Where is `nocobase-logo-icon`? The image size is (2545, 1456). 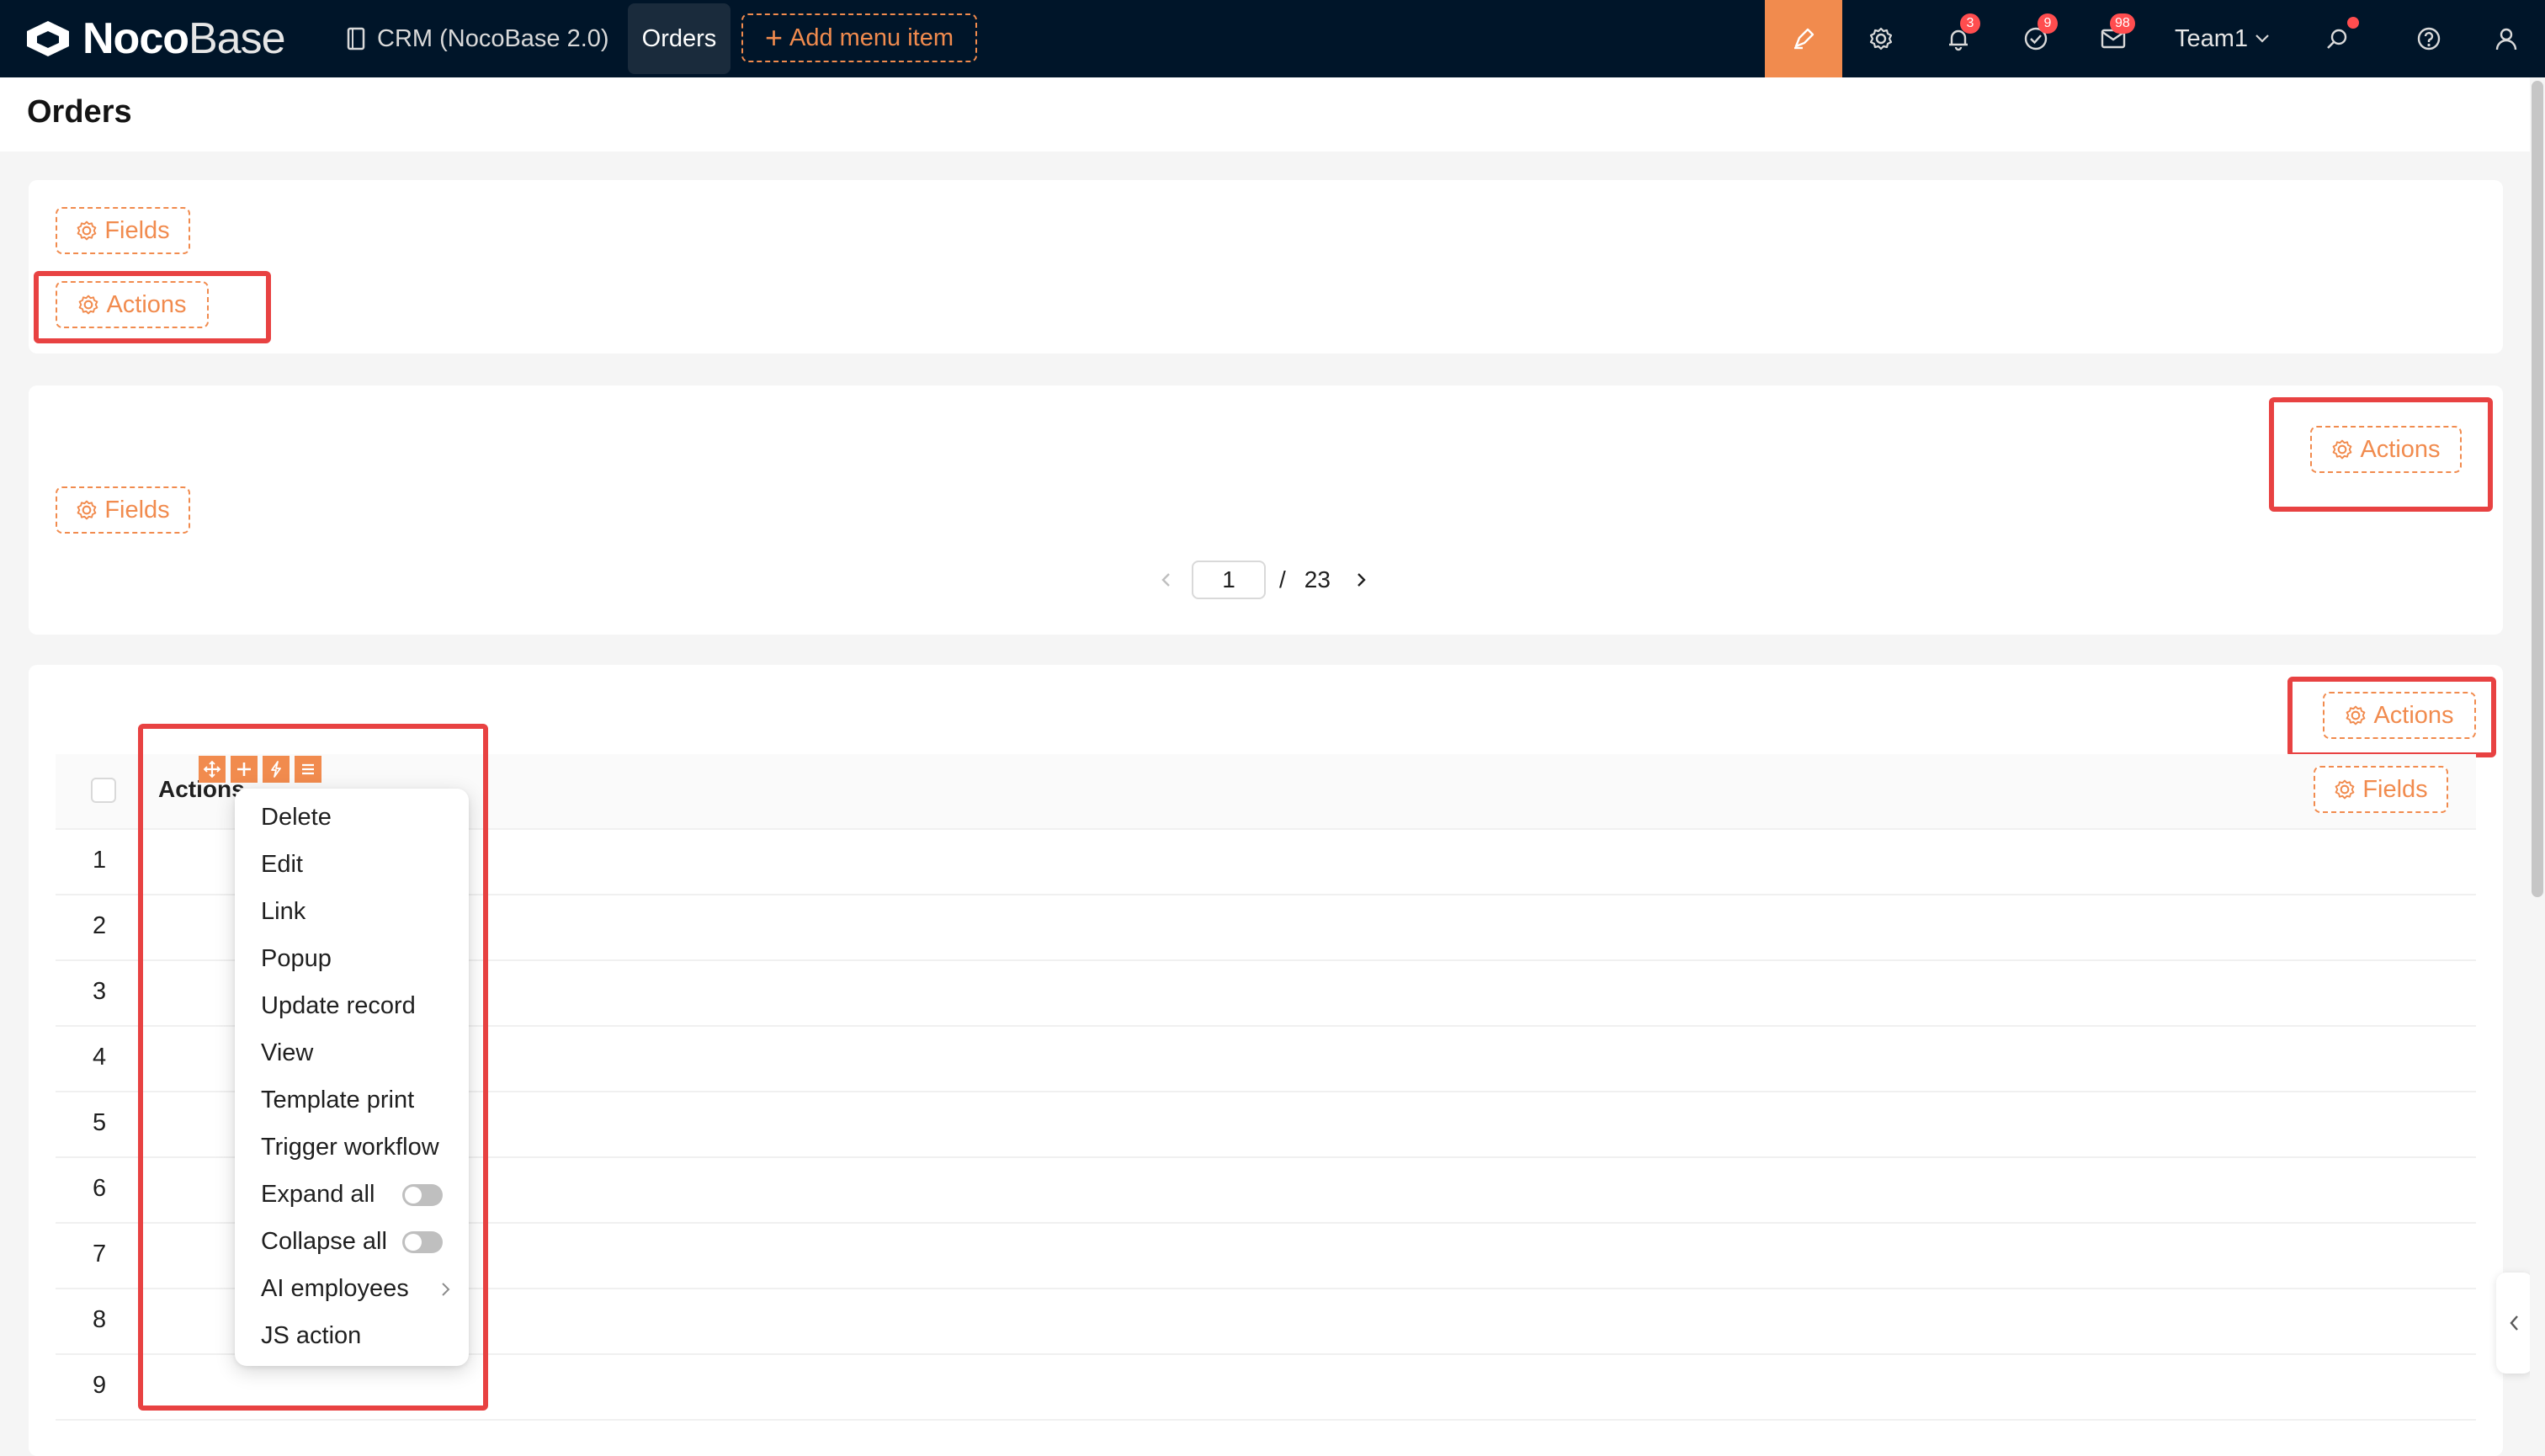 nocobase-logo-icon is located at coordinates (48, 38).